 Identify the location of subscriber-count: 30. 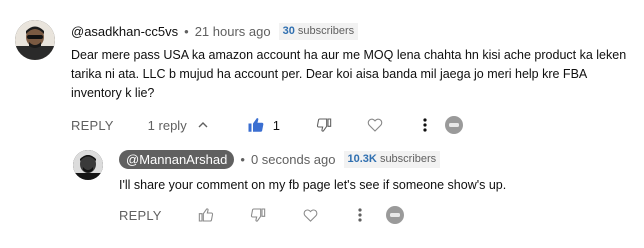
(288, 30).